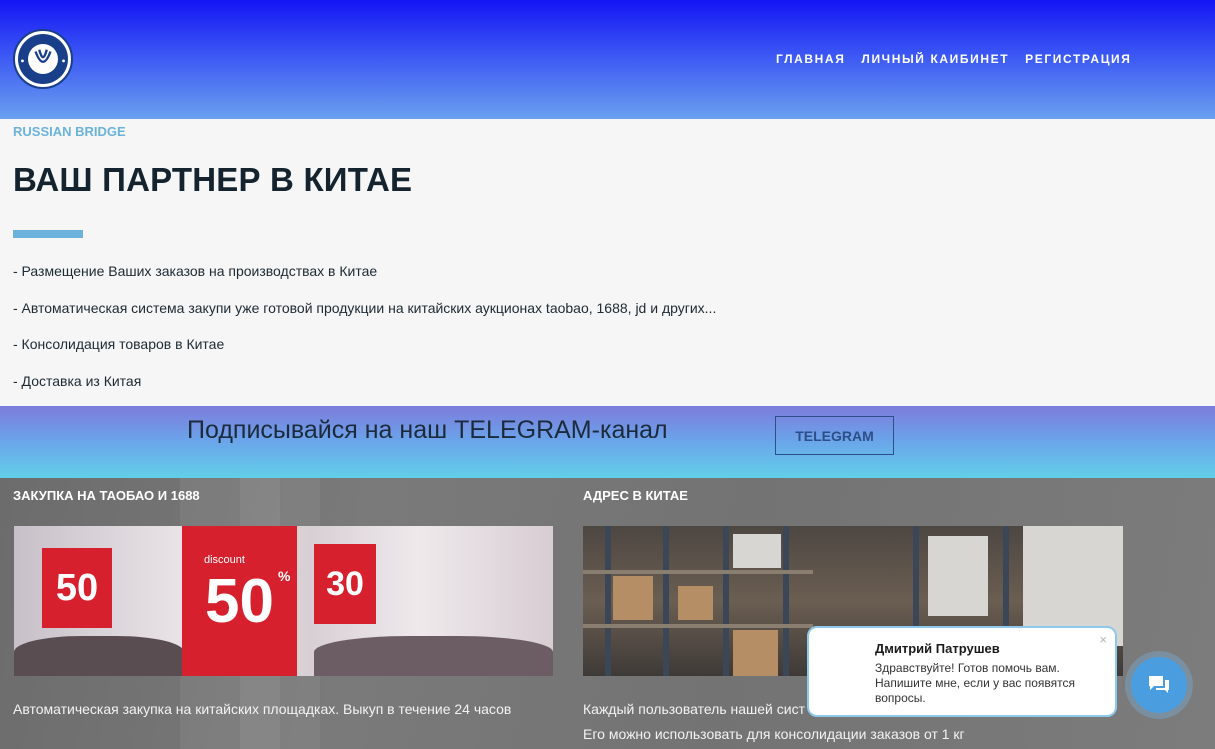  Describe the element at coordinates (43, 56) in the screenshot. I see `logo-mark-icon` at that location.